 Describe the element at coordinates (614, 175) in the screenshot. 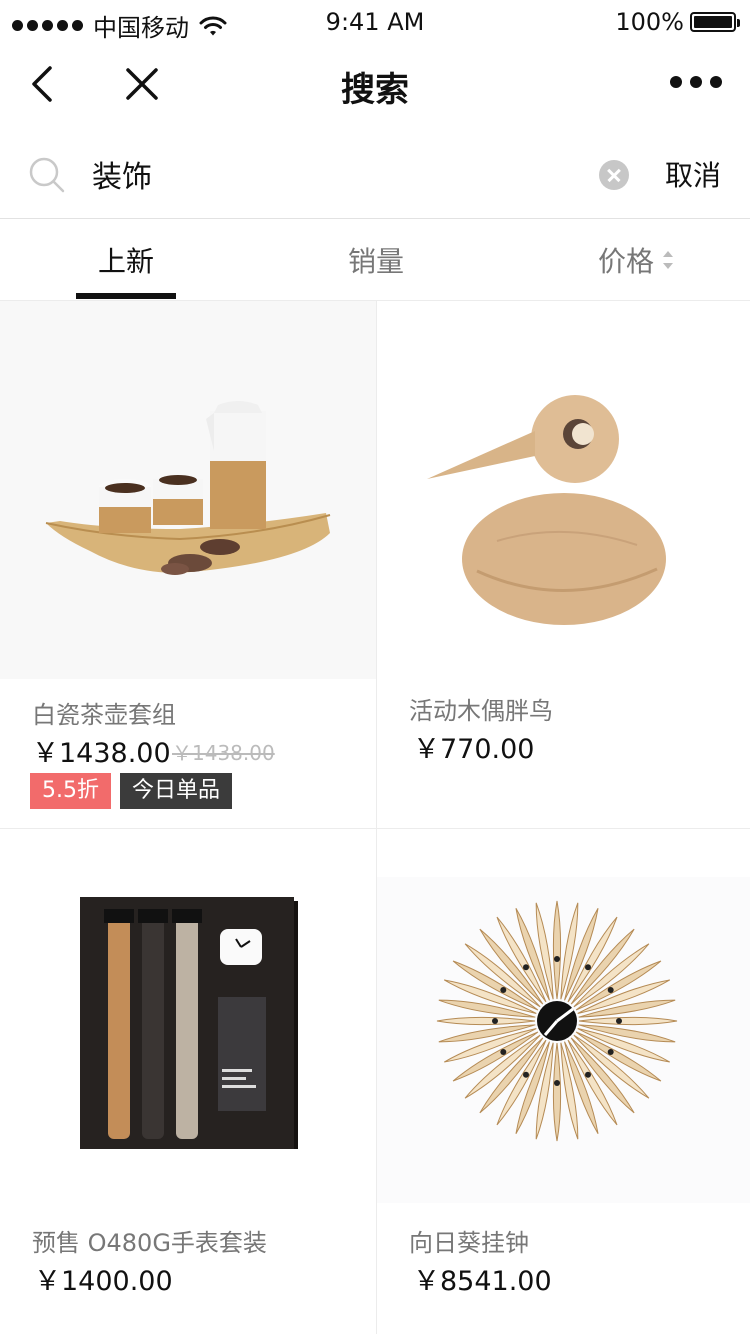

I see `clear-icon` at that location.